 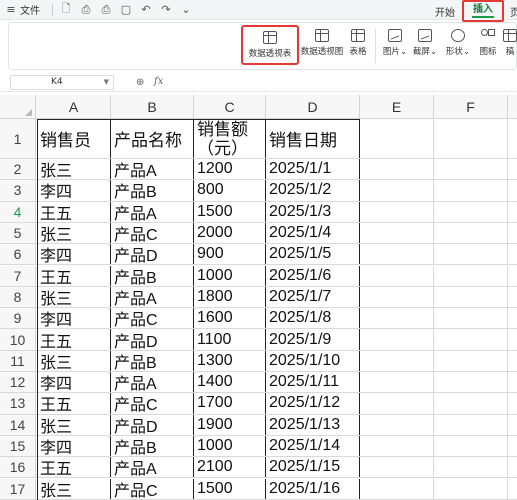 I want to click on zoom-icon: ⊕, so click(x=140, y=82).